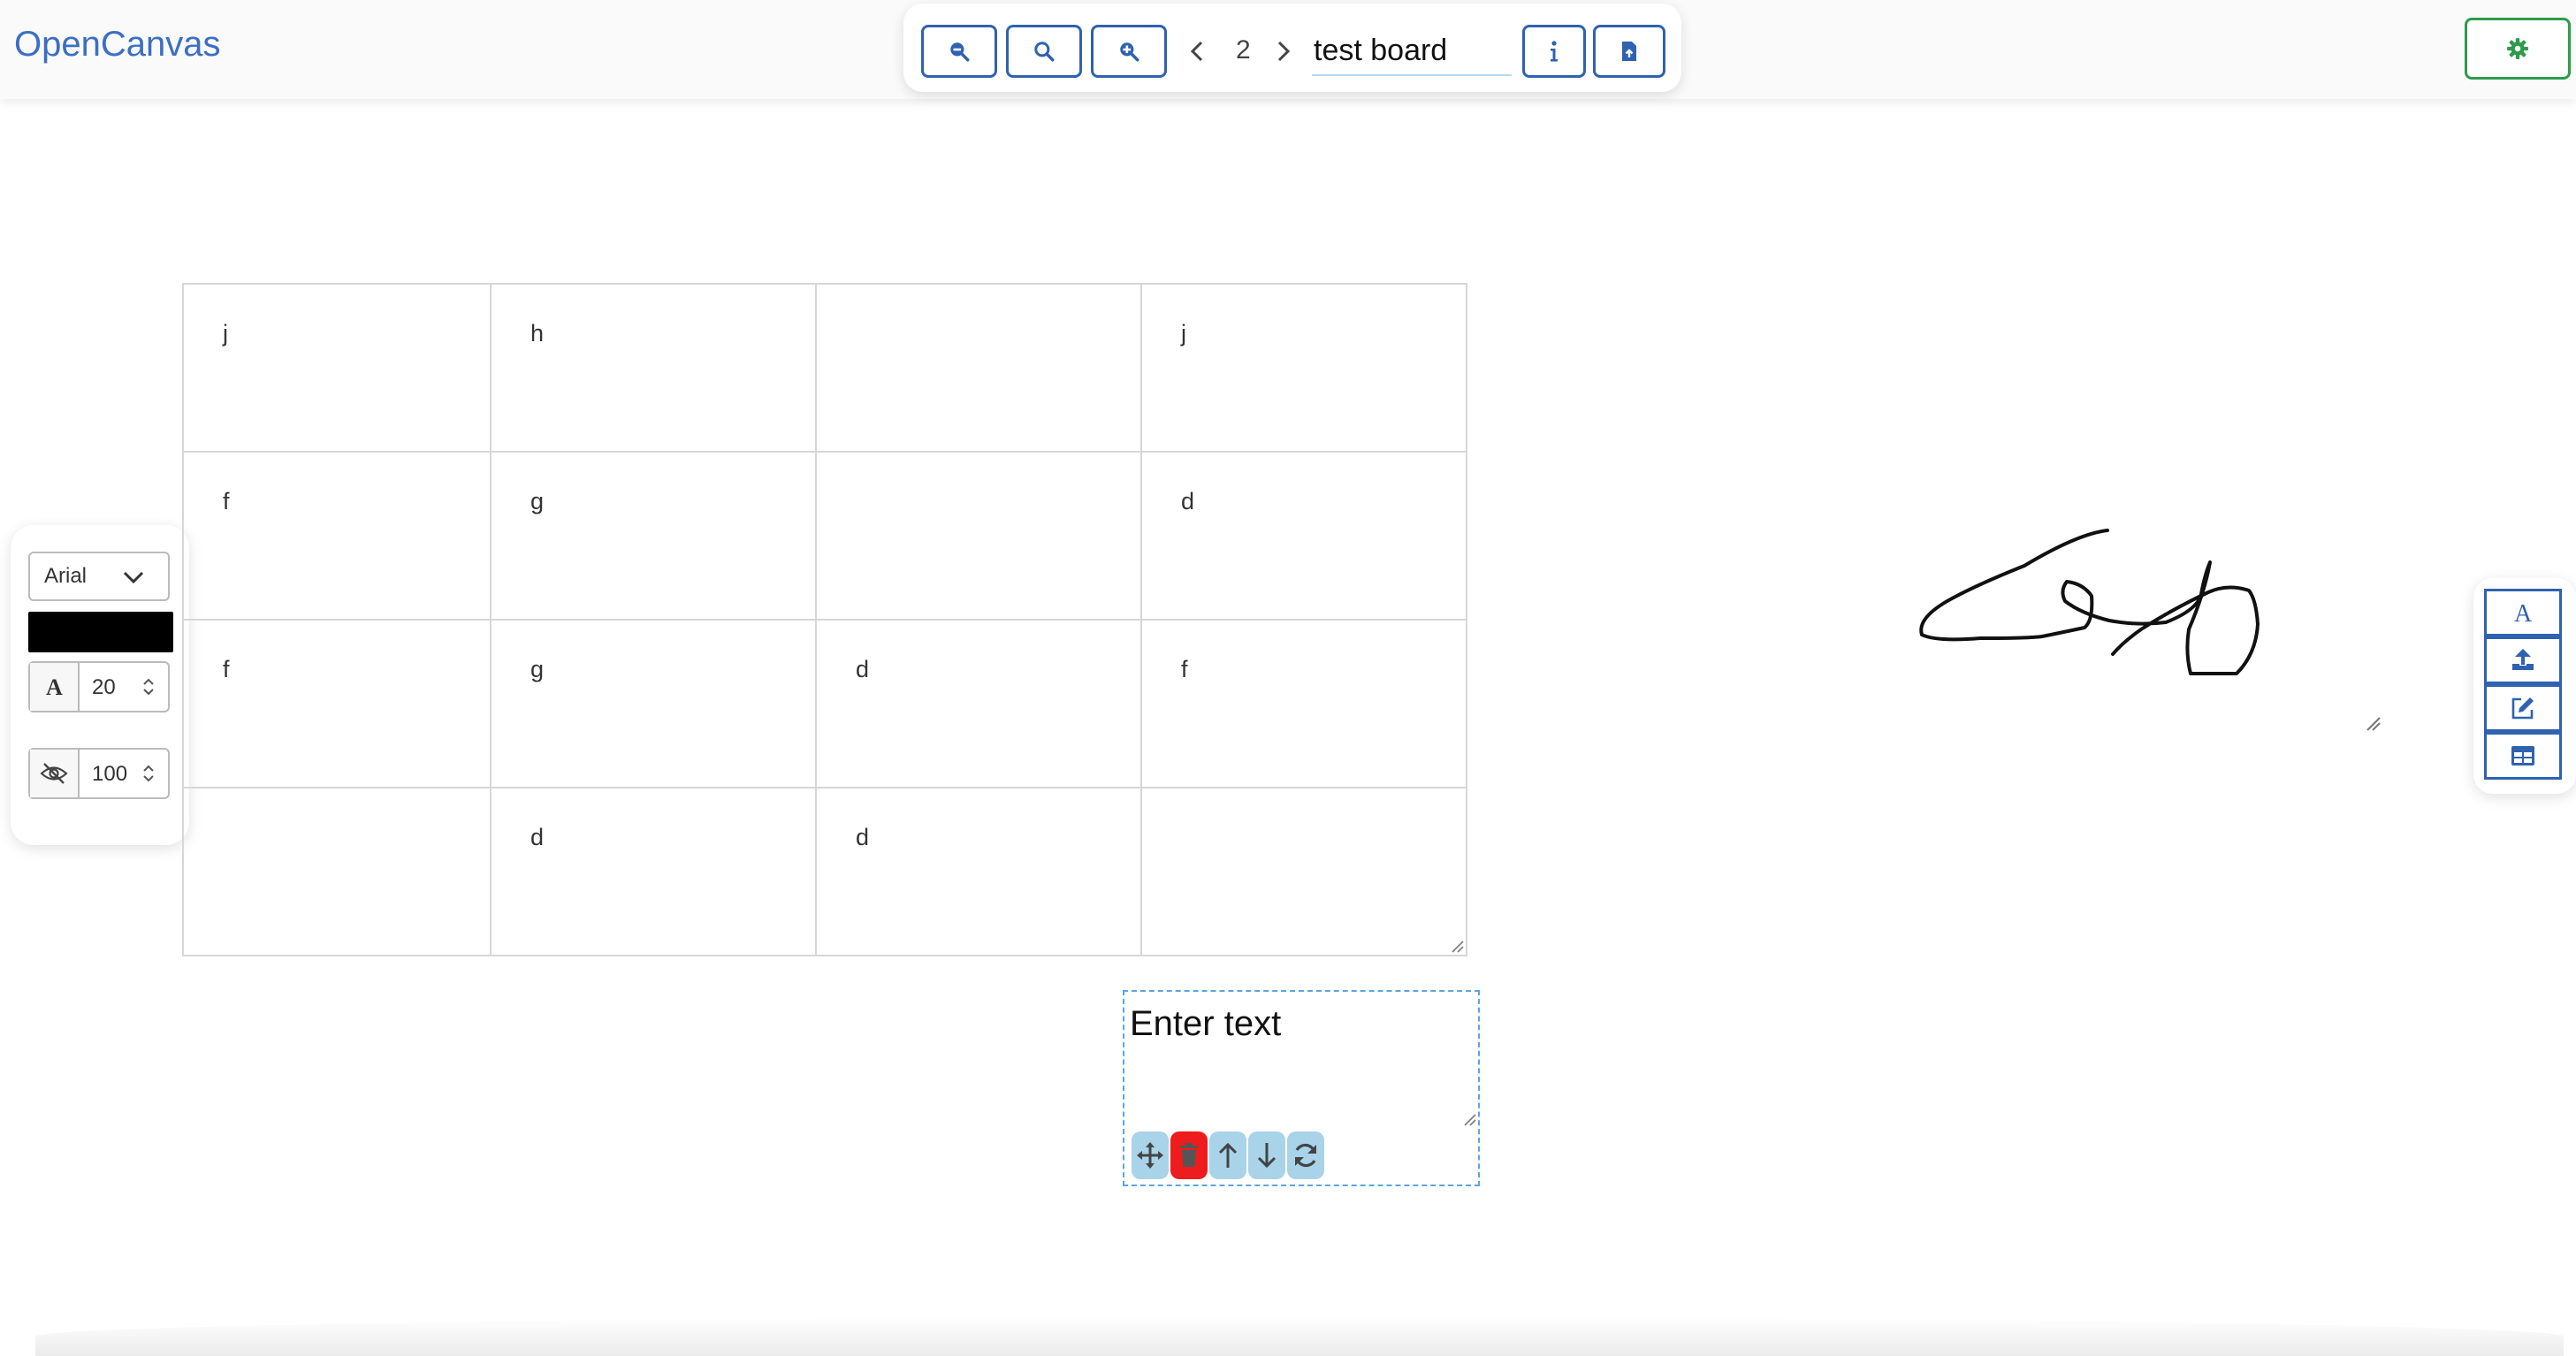 This screenshot has height=1356, width=2576. I want to click on send-backward-button, so click(1266, 1155).